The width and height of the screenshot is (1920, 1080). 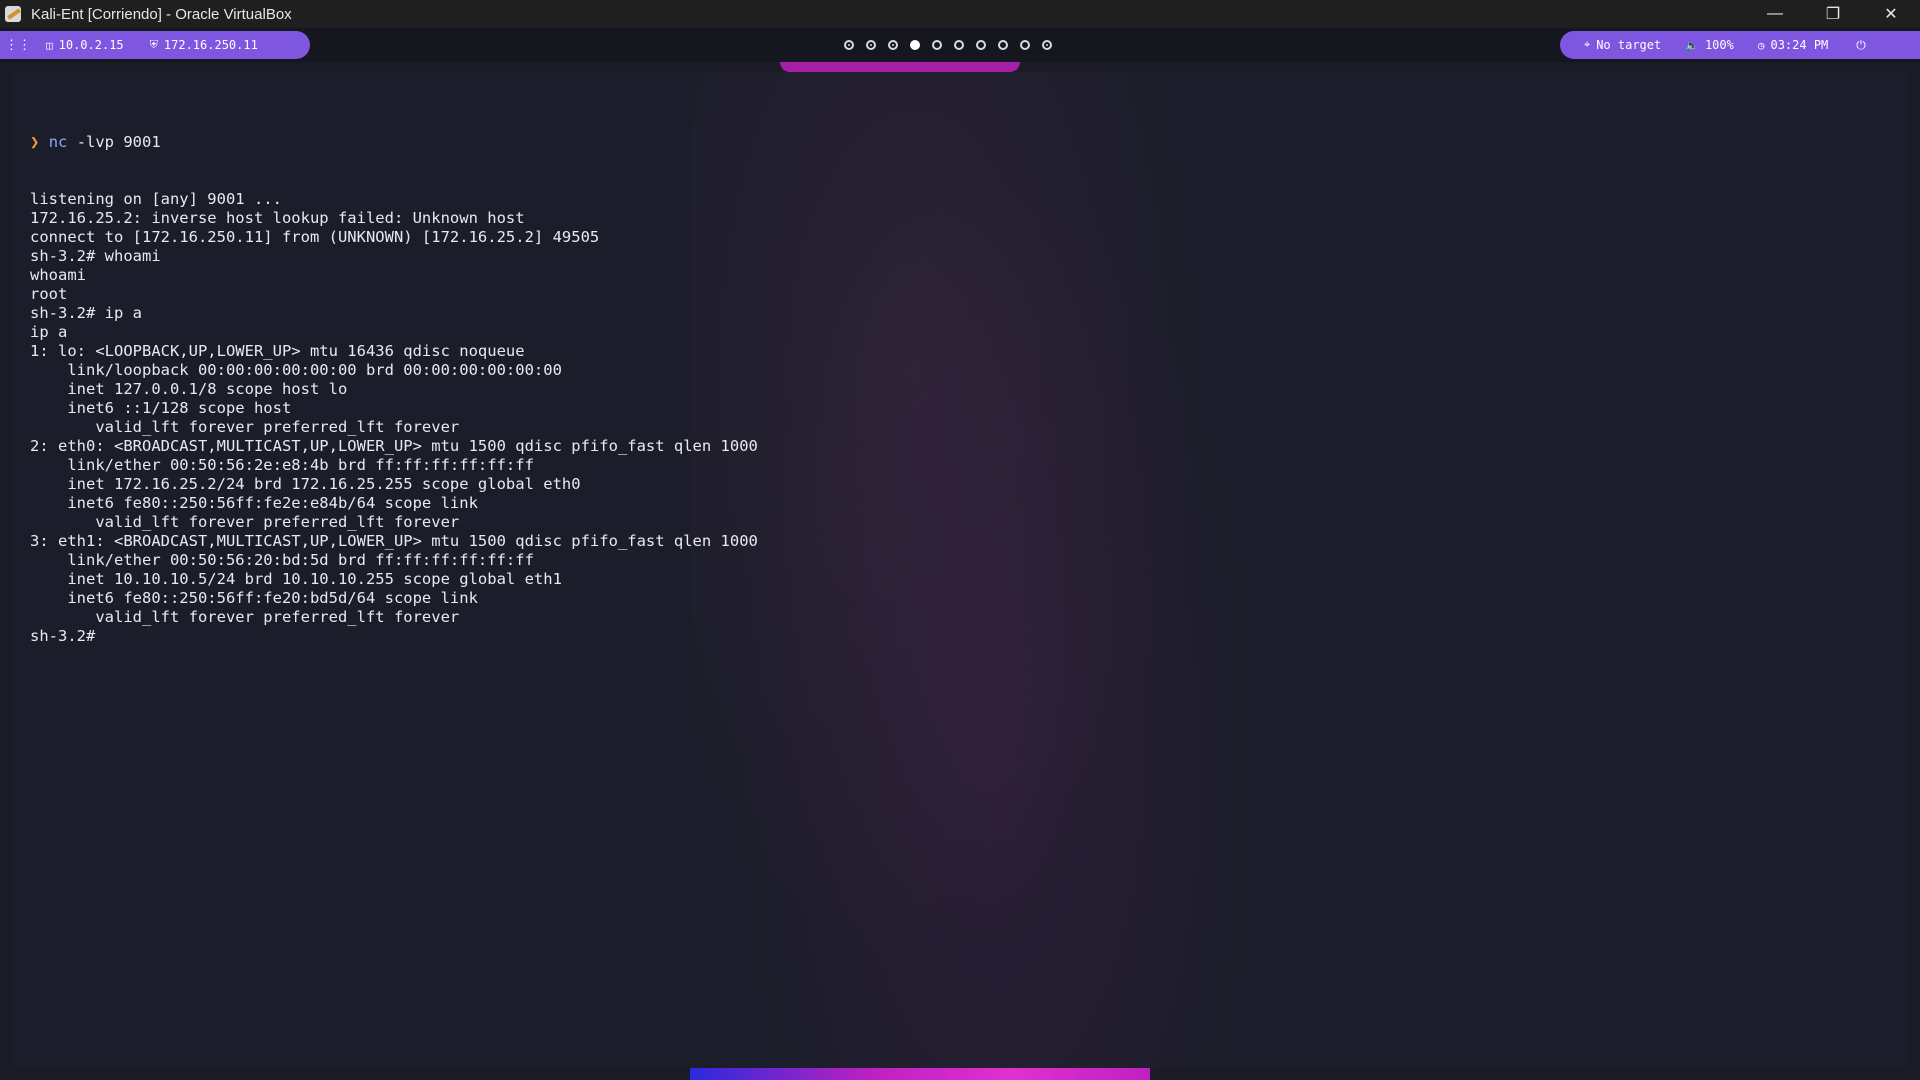 I want to click on prompt-arrow-icon: ❯, so click(x=35, y=142).